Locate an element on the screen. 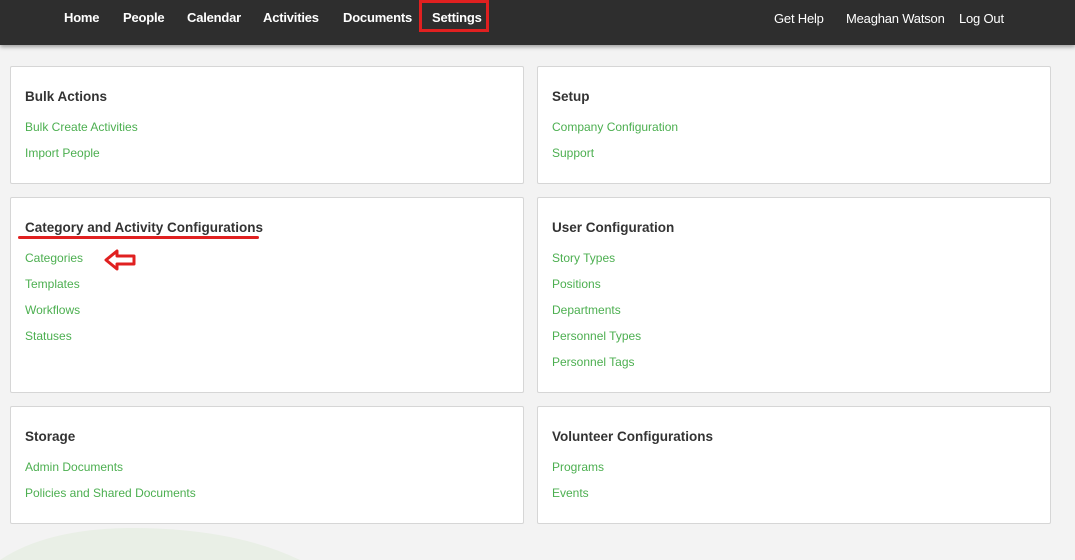 Image resolution: width=1075 pixels, height=560 pixels. link-templates: Templates is located at coordinates (52, 284).